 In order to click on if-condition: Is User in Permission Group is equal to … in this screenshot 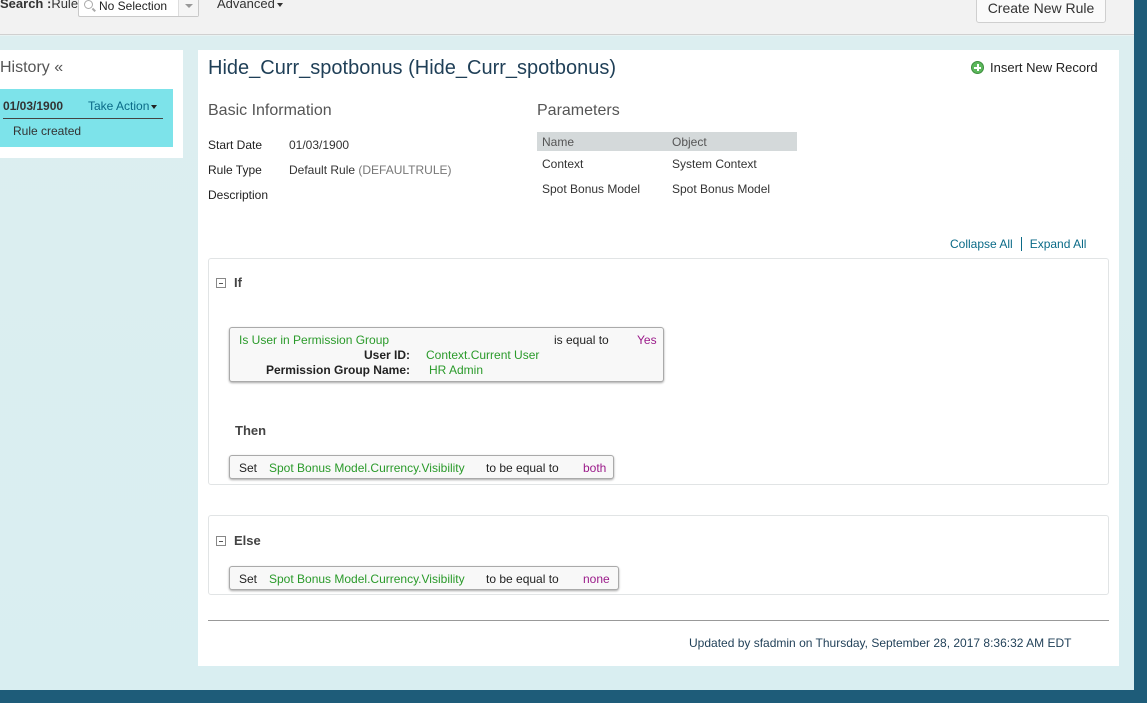, I will do `click(446, 354)`.